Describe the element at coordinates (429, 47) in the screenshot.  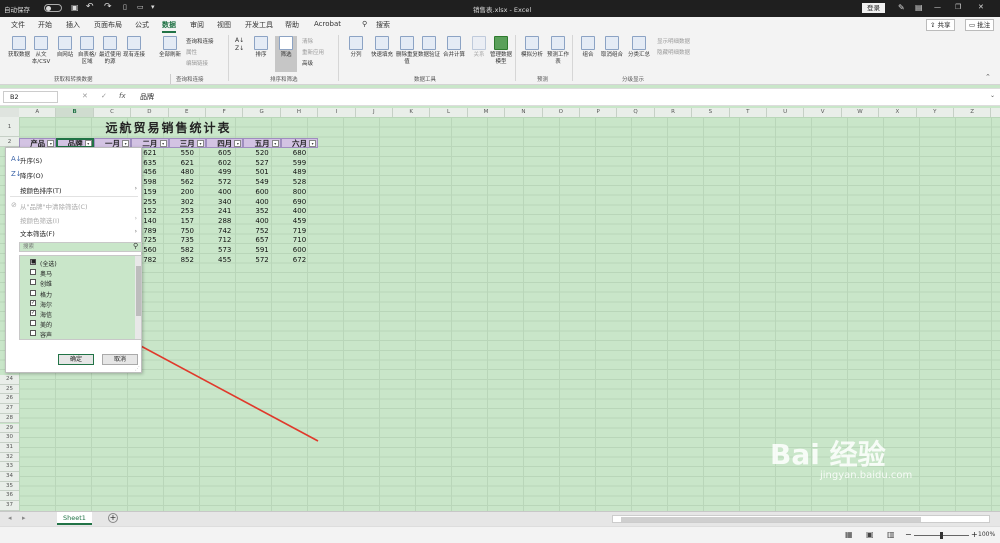
I see `data-validation-button: 数据验证` at that location.